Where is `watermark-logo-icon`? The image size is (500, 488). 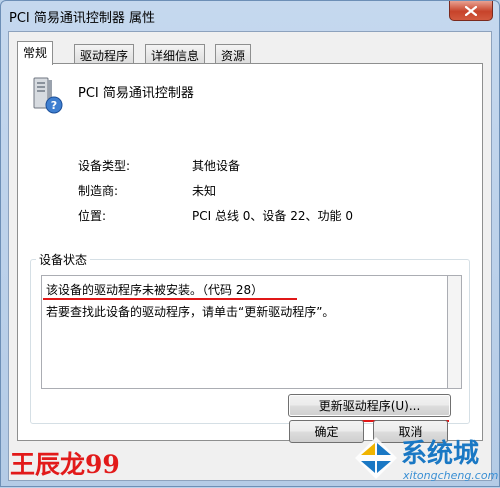
watermark-logo-icon is located at coordinates (376, 458).